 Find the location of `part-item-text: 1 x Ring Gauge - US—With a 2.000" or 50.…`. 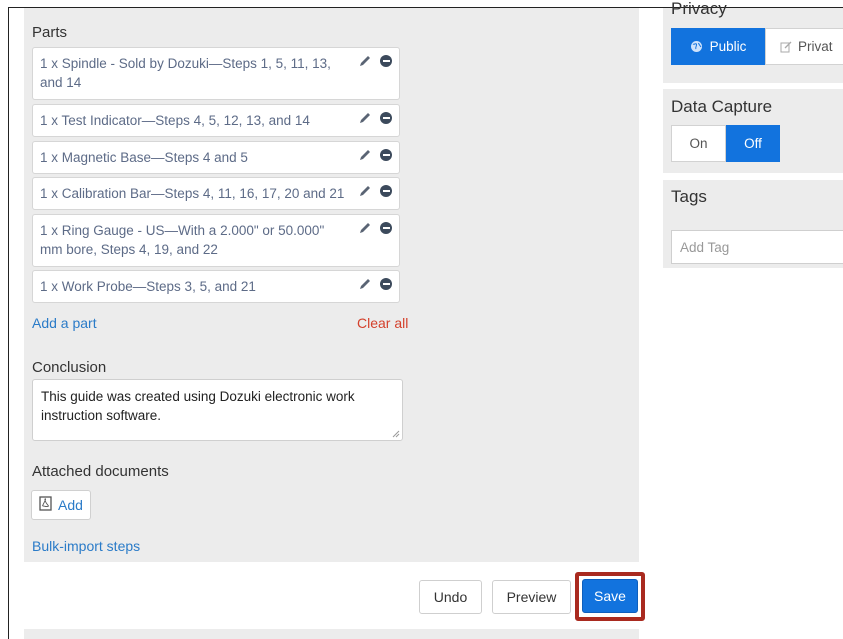

part-item-text: 1 x Ring Gauge - US—With a 2.000" or 50.… is located at coordinates (182, 240).